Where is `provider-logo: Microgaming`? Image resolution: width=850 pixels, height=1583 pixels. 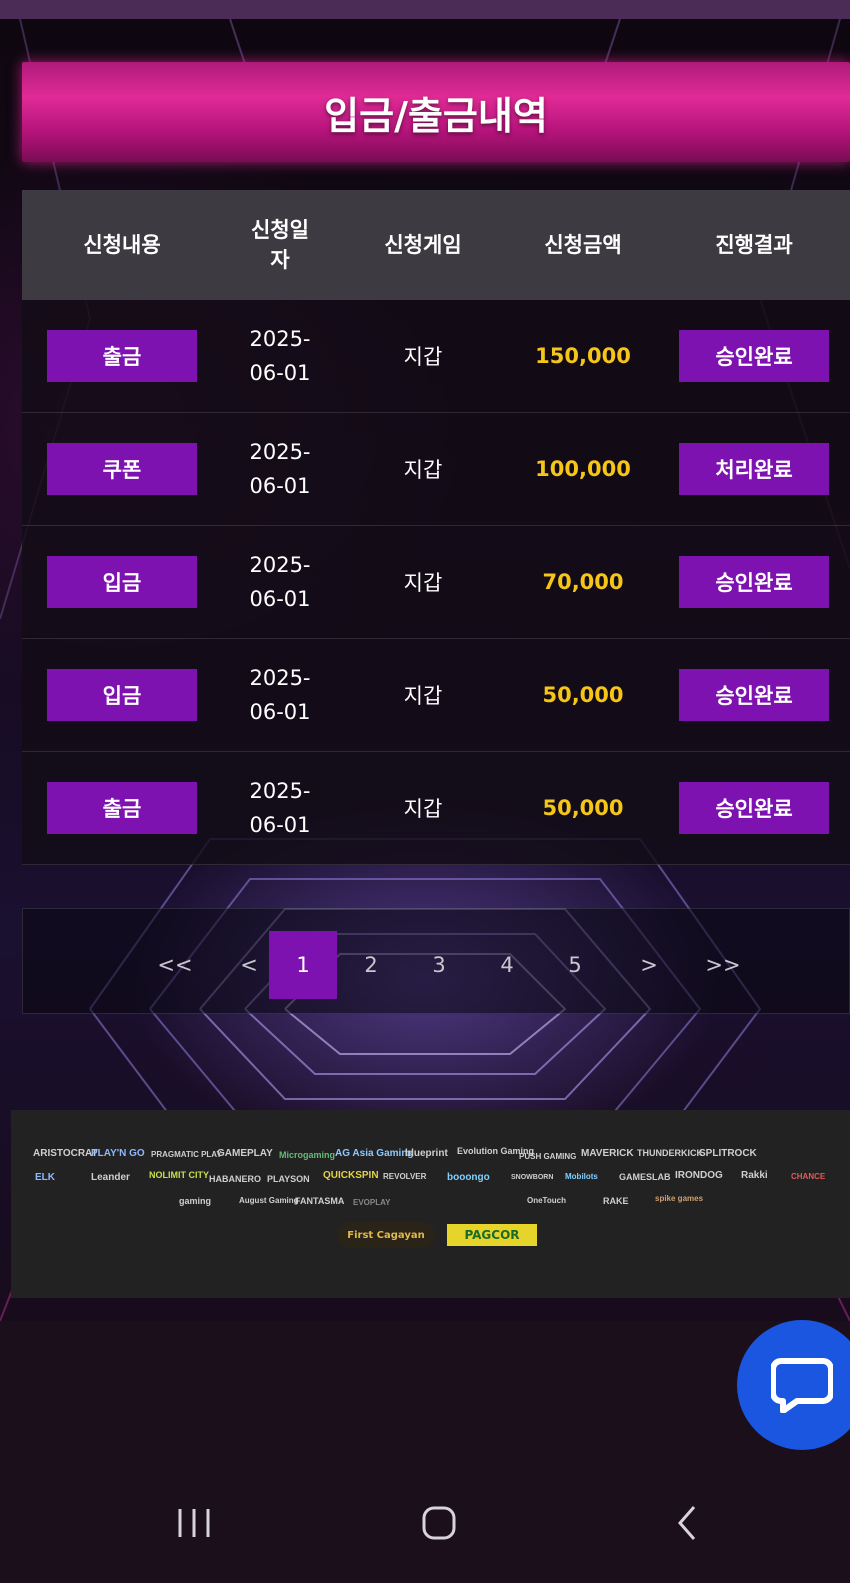
provider-logo: Microgaming is located at coordinates (307, 1155).